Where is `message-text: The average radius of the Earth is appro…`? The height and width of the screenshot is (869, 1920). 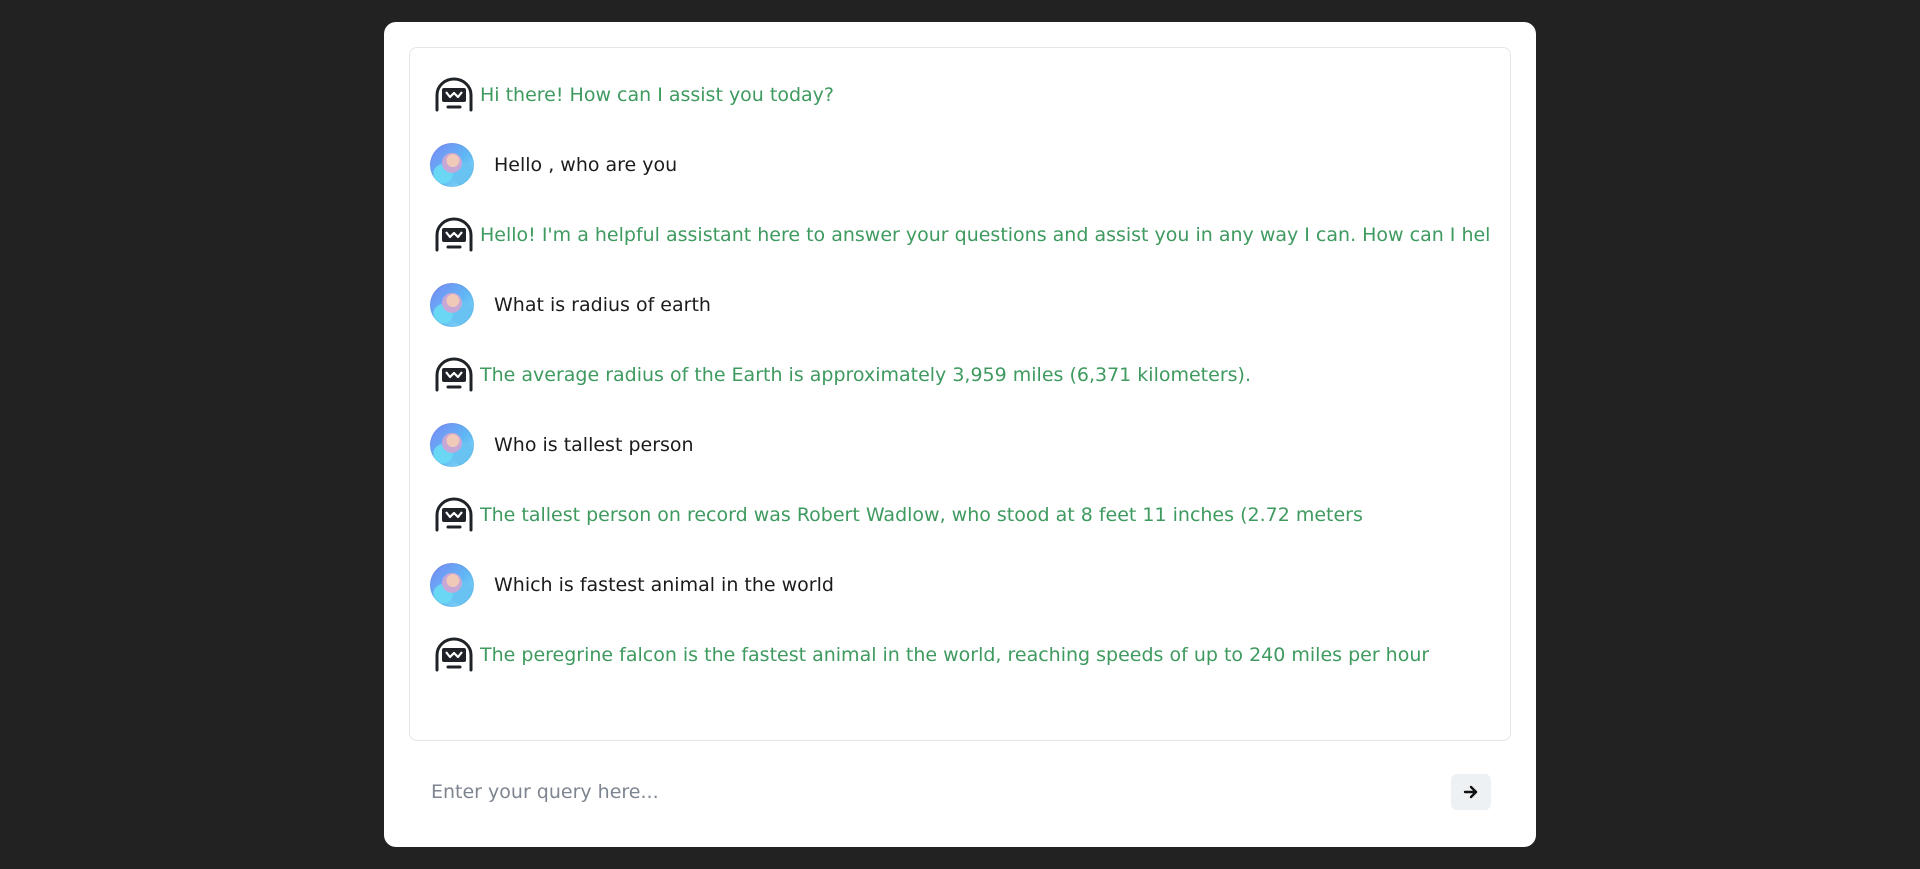
message-text: The average radius of the Earth is appro… is located at coordinates (865, 375).